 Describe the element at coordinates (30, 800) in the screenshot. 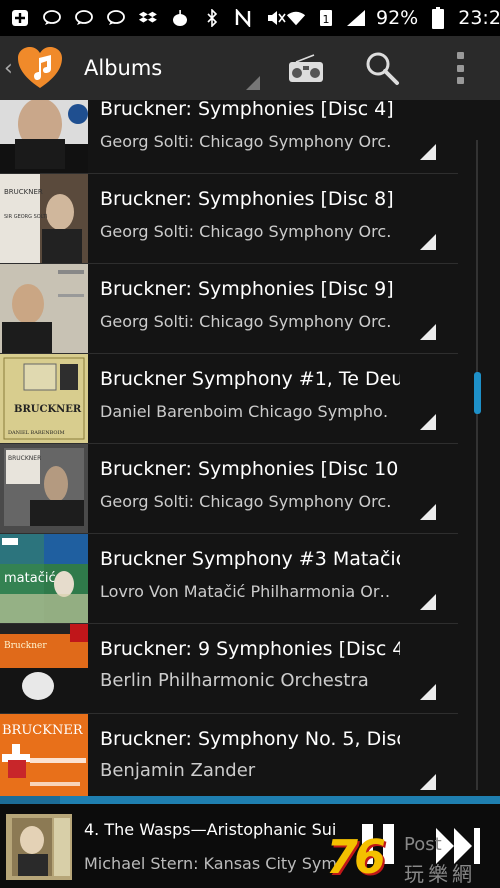

I see `playback-progress-fill` at that location.